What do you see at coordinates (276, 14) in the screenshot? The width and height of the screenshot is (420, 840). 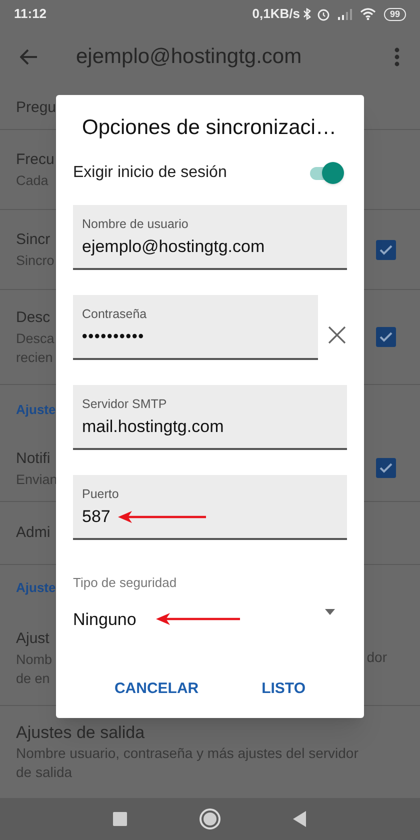 I see `network-speed: 0,1KB/s` at bounding box center [276, 14].